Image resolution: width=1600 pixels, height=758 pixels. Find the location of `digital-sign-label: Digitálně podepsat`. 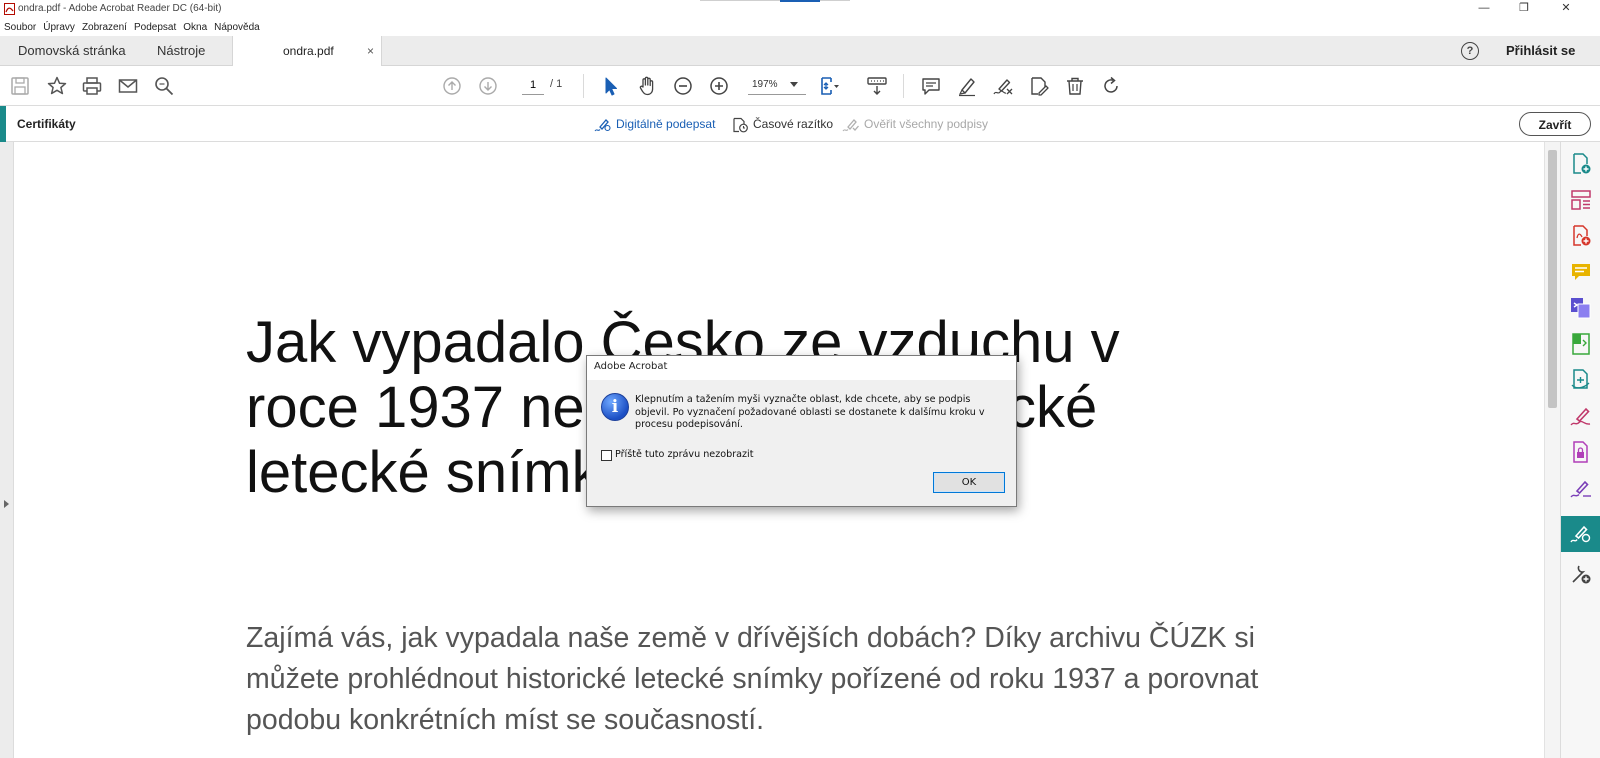

digital-sign-label: Digitálně podepsat is located at coordinates (666, 124).